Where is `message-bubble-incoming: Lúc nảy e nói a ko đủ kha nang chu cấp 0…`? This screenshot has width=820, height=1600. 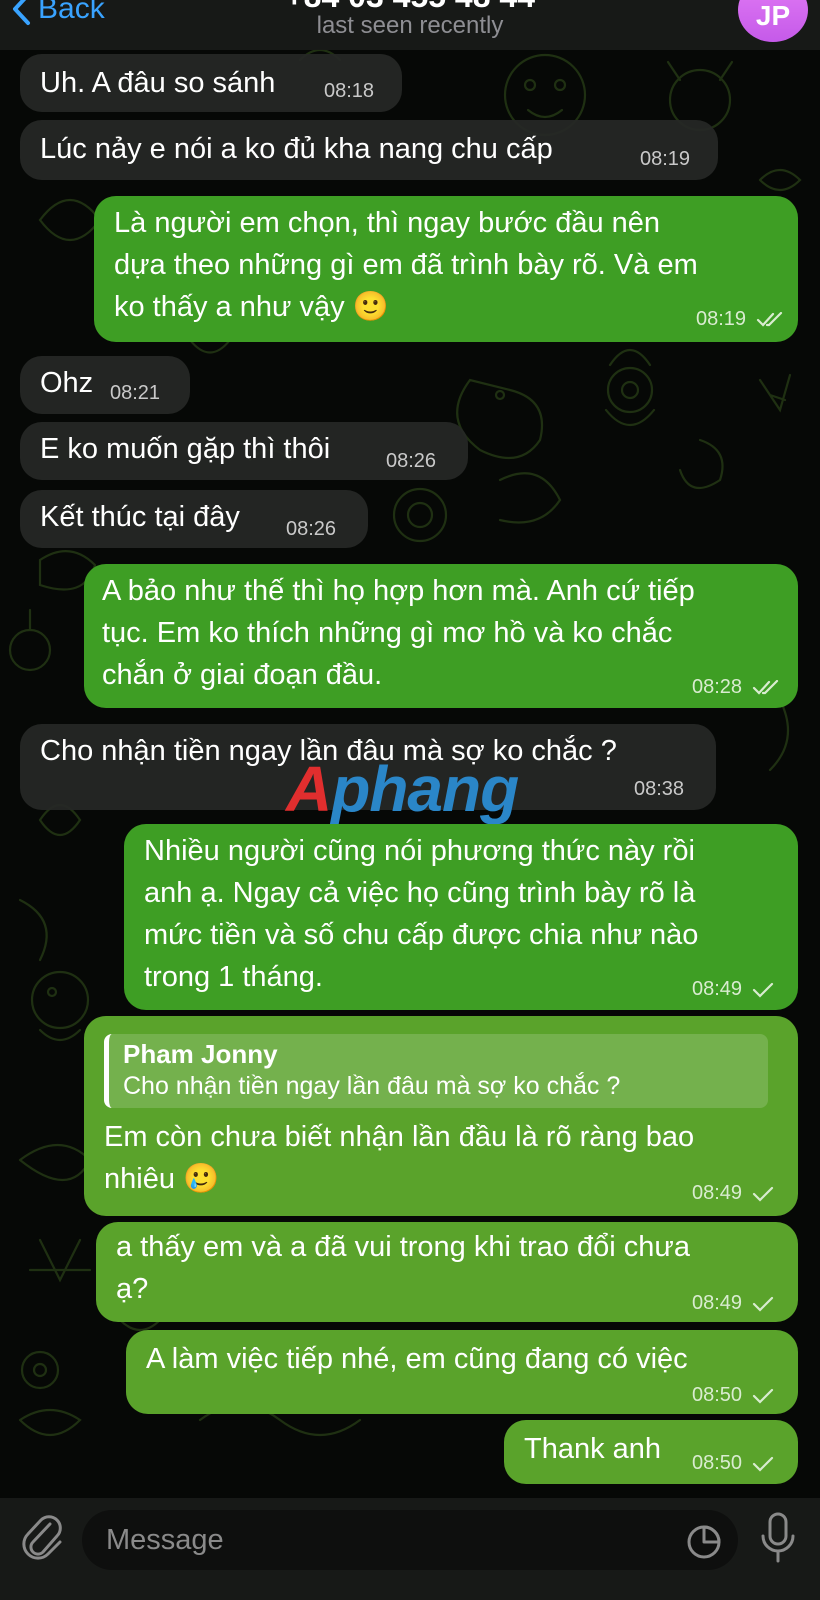 message-bubble-incoming: Lúc nảy e nói a ko đủ kha nang chu cấp 0… is located at coordinates (369, 150).